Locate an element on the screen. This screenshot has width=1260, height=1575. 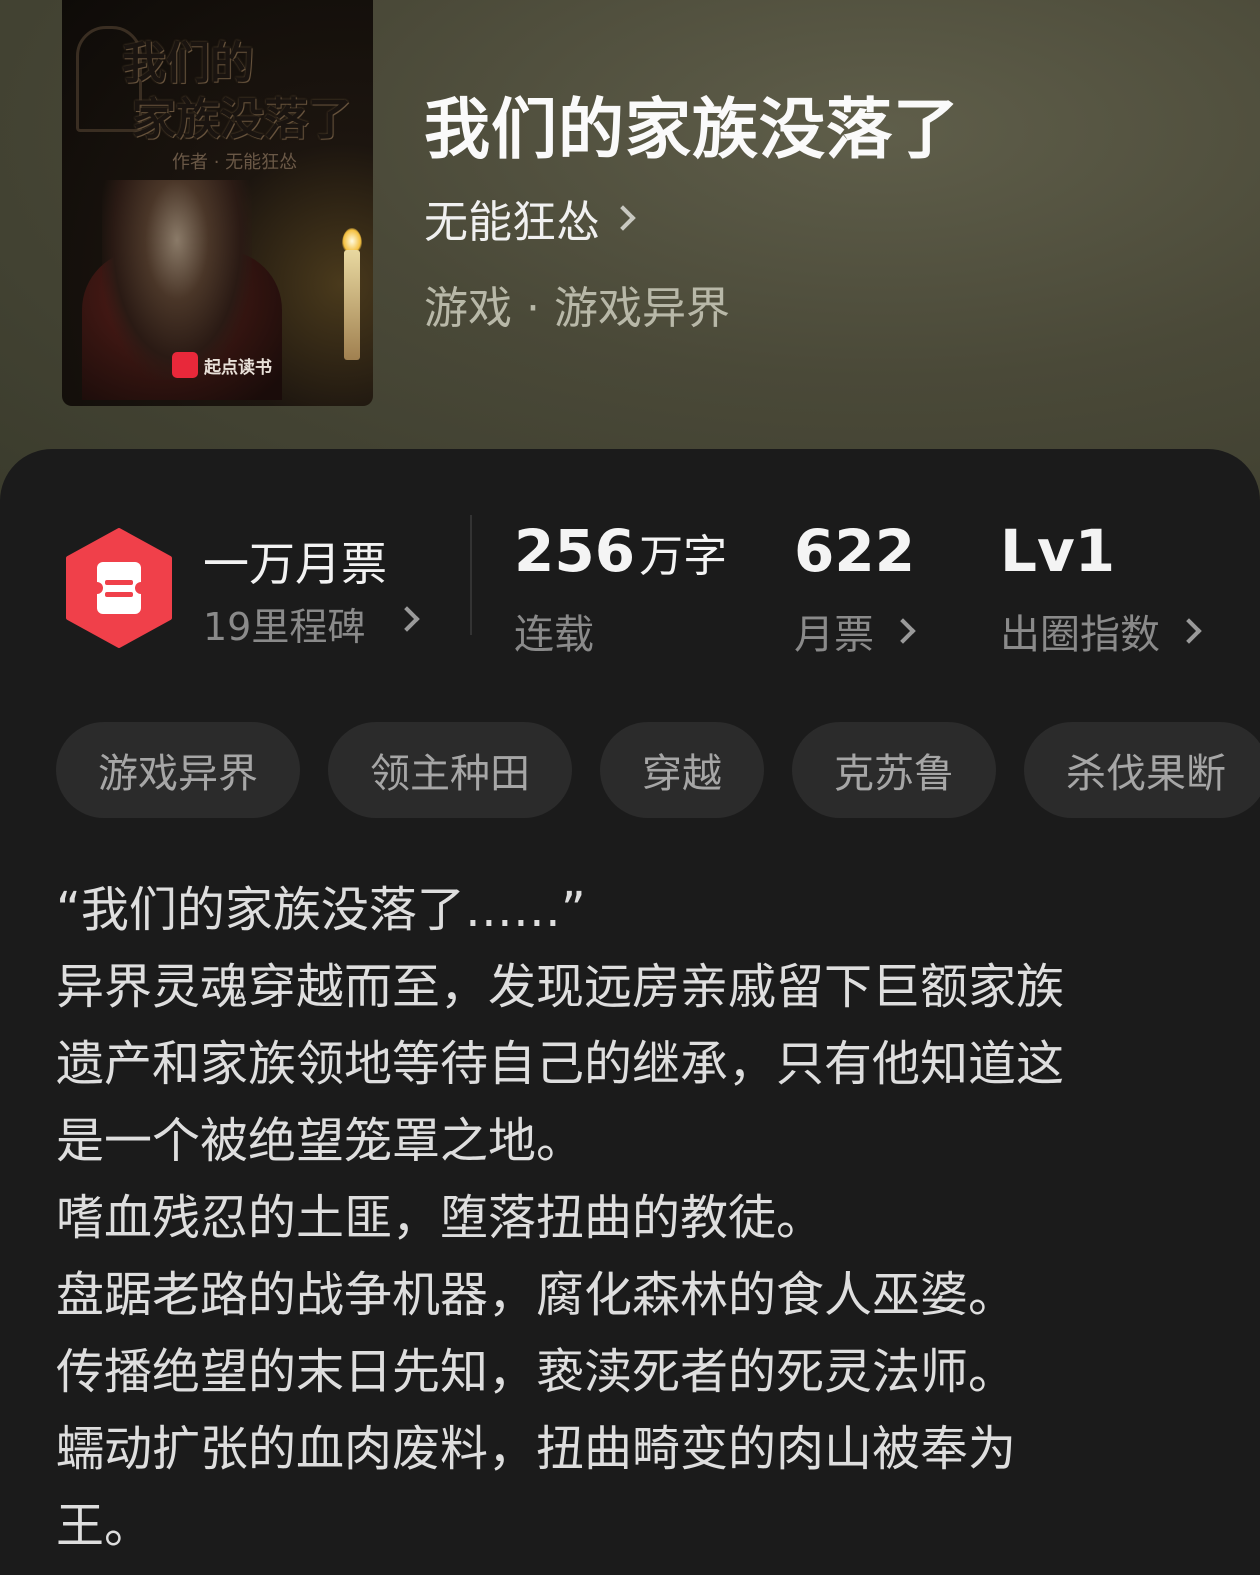
stats-divider is located at coordinates (471, 575).